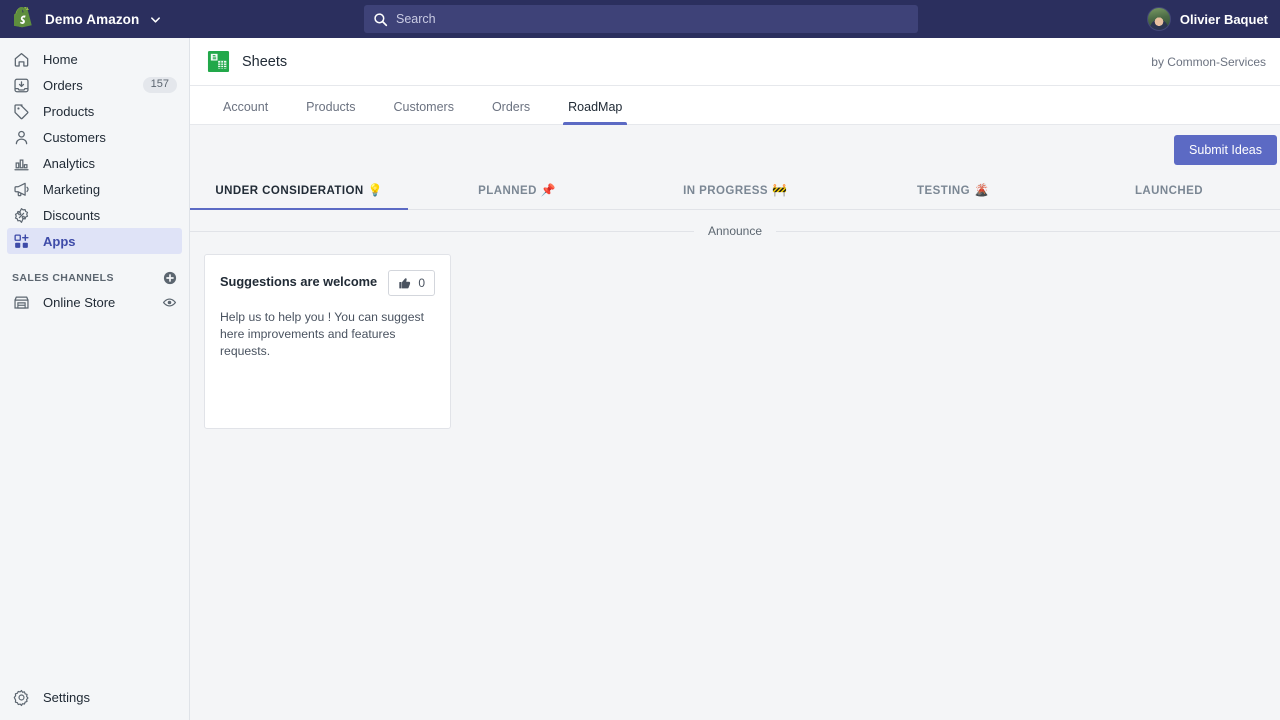 Image resolution: width=1280 pixels, height=720 pixels. I want to click on status-tab-label: LAUNCHED, so click(1169, 191).